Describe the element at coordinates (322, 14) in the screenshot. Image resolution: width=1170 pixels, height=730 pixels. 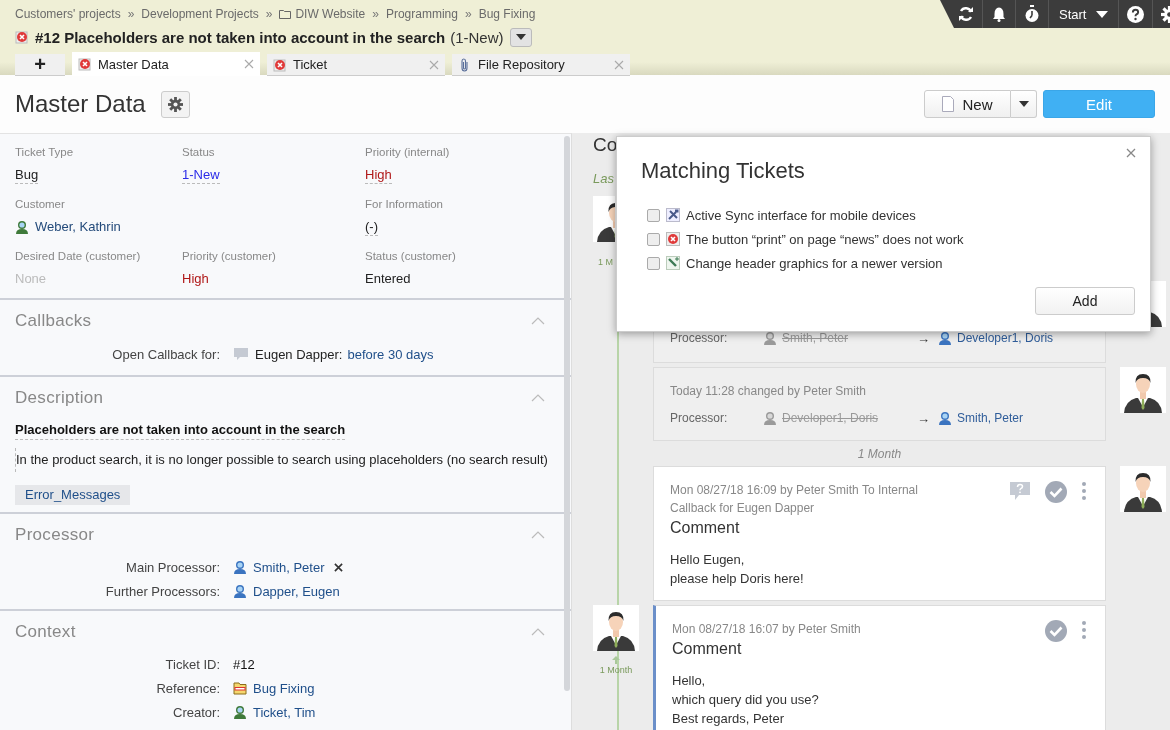
I see `breadcrumb-link: DIW Website` at that location.